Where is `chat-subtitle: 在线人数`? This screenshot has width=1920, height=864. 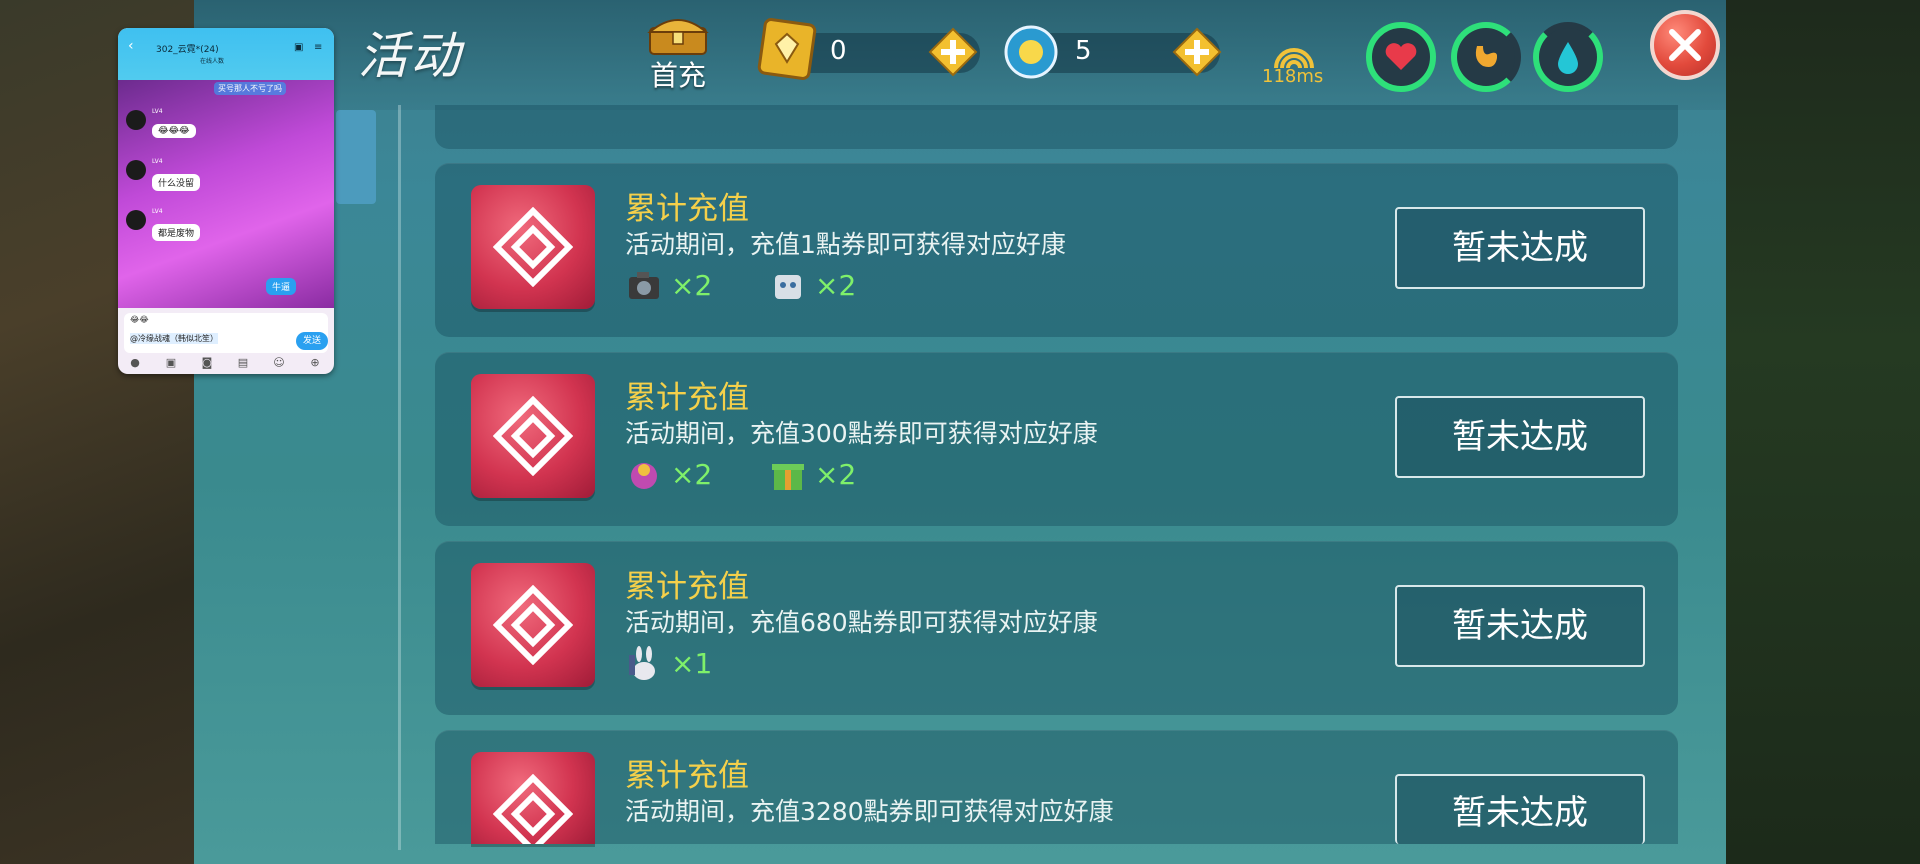
chat-subtitle: 在线人数 is located at coordinates (212, 61).